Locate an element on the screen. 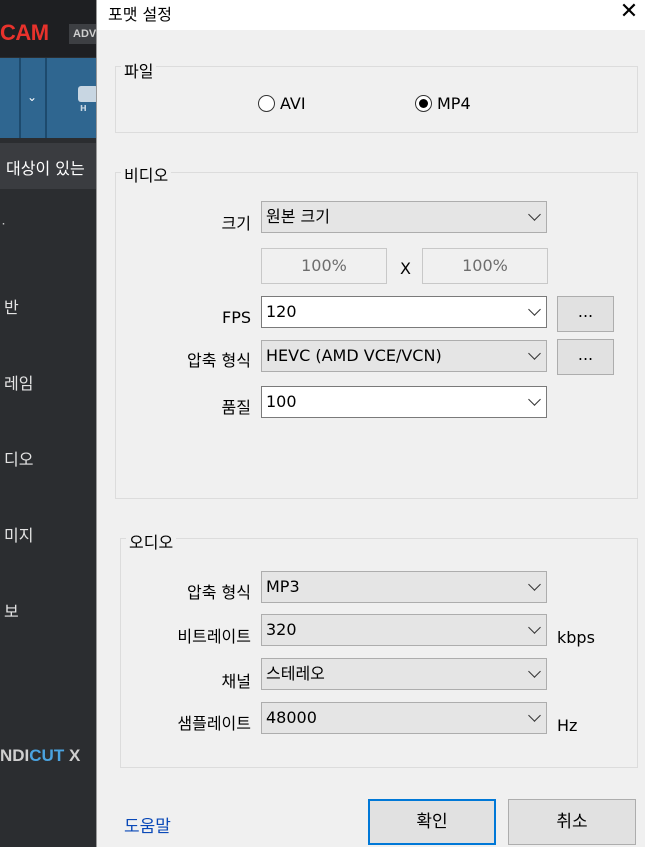 The height and width of the screenshot is (847, 645). width-input: 100% is located at coordinates (324, 266).